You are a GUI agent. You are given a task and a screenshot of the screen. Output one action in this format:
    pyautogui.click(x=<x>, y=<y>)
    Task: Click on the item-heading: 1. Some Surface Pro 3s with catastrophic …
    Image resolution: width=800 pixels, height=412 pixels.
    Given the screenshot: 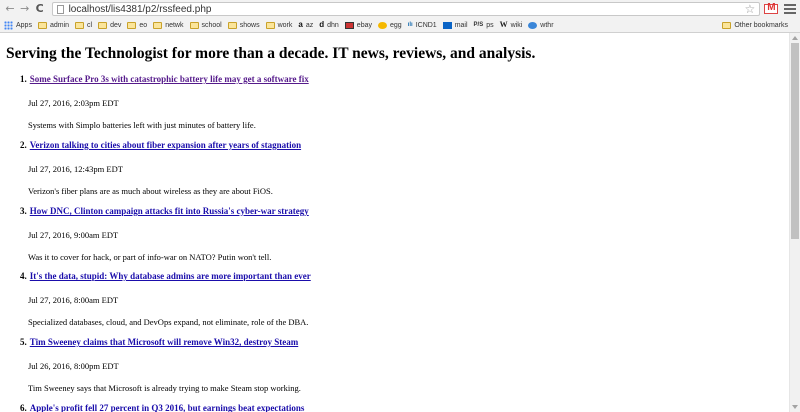 What is the action you would take?
    pyautogui.click(x=164, y=79)
    